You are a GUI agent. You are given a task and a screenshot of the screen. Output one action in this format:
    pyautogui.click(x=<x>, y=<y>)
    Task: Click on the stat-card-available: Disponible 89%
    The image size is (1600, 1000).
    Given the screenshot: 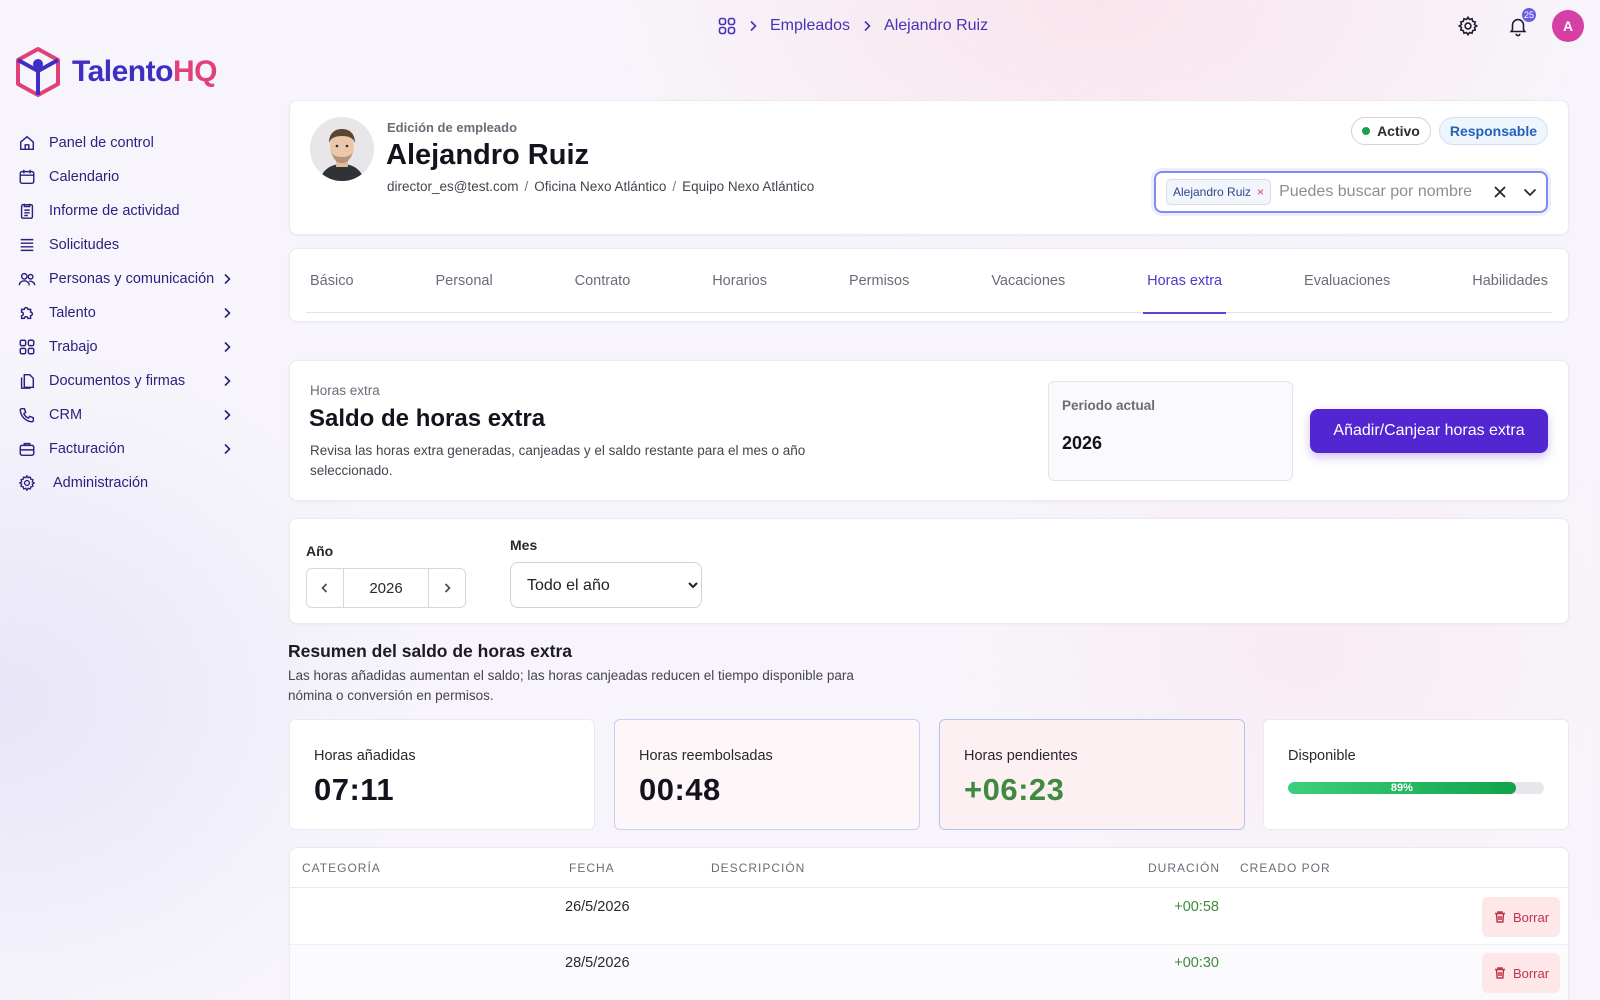 What is the action you would take?
    pyautogui.click(x=1416, y=774)
    